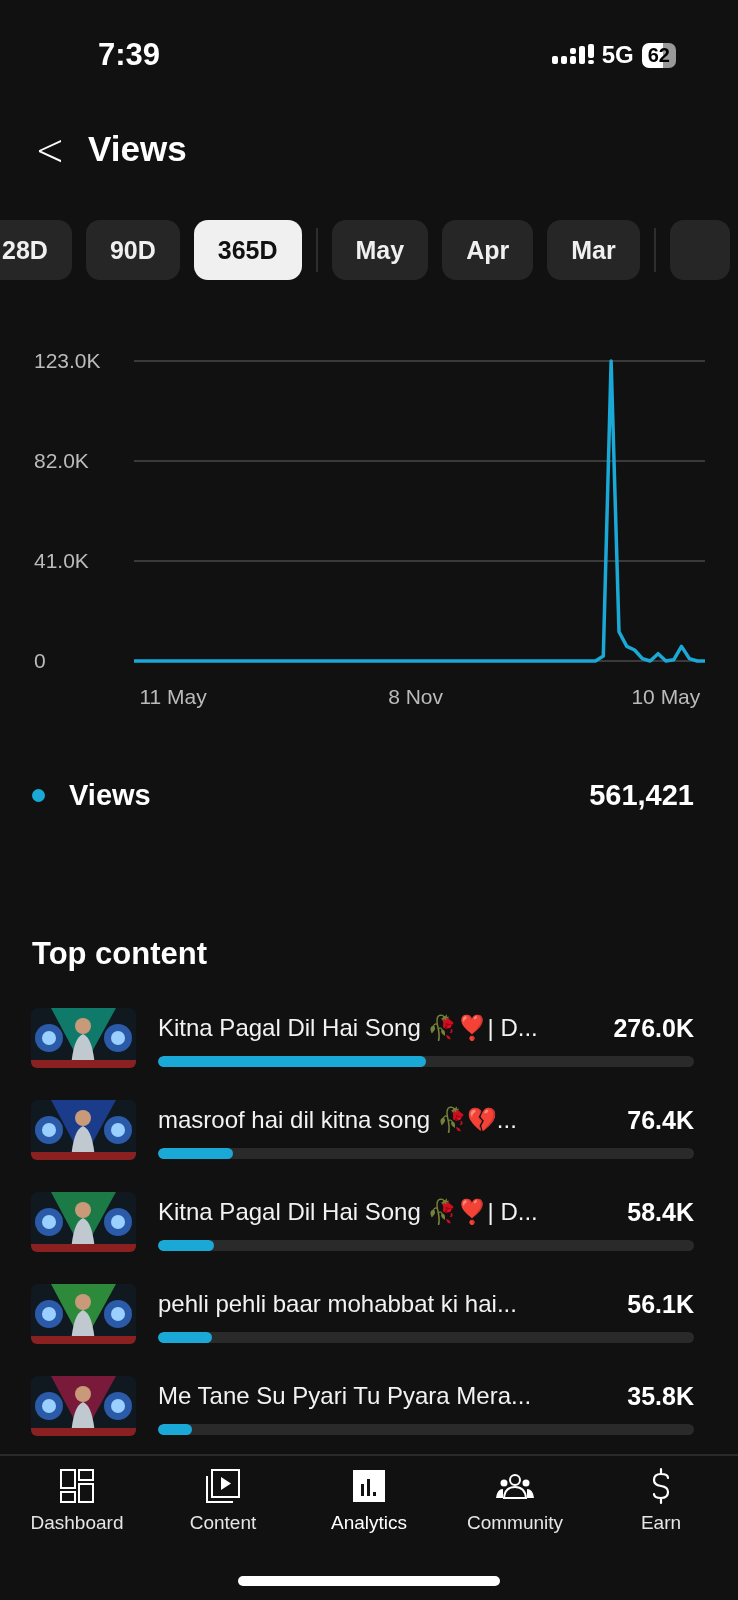 This screenshot has width=738, height=1600. What do you see at coordinates (369, 1510) in the screenshot?
I see `nav-tab: Analytics` at bounding box center [369, 1510].